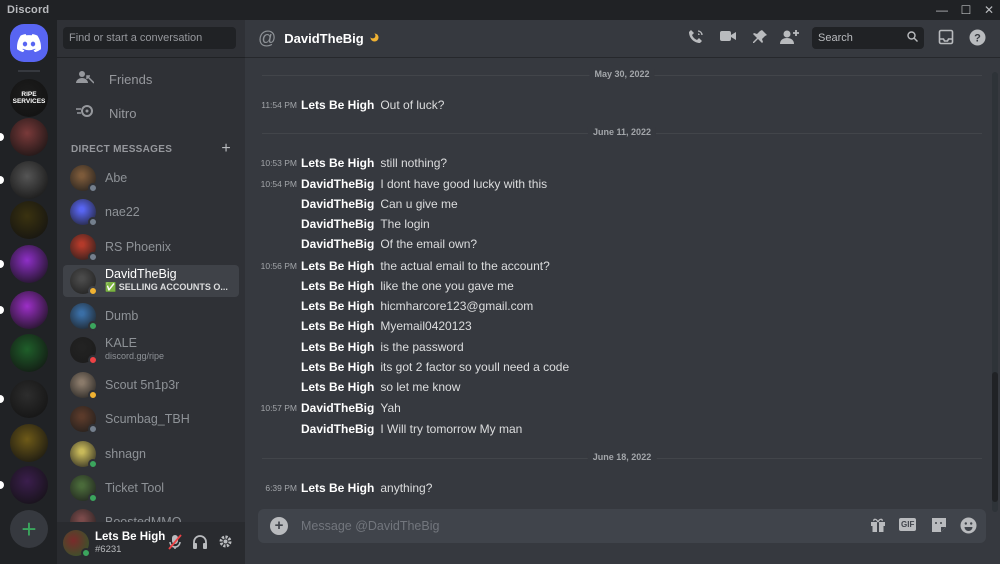  Describe the element at coordinates (278, 184) in the screenshot. I see `message-timestamp: 10:54 PM` at that location.